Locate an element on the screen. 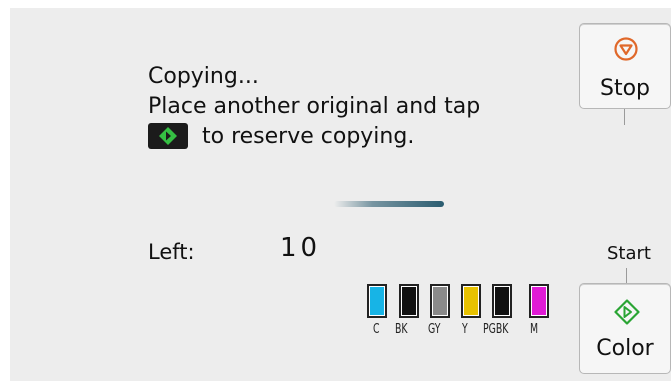 This screenshot has height=381, width=671. status-line-3-text: to reserve copying. is located at coordinates (308, 136).